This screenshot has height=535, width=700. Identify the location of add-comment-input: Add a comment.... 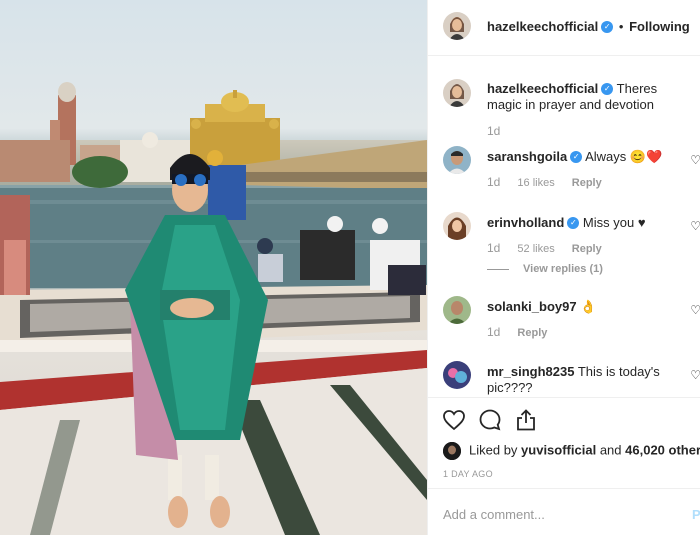
(494, 514).